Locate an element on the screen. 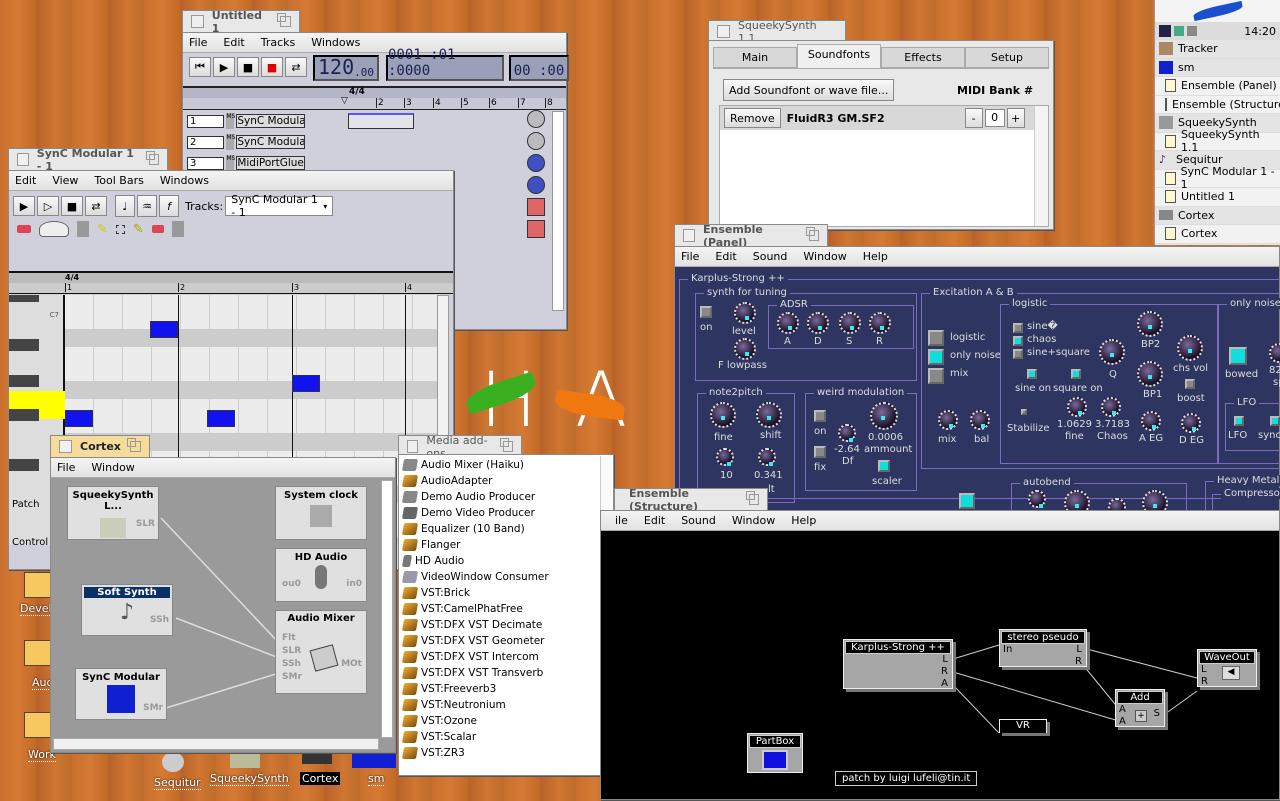  list-item: VideoWindow Consumer is located at coordinates (506, 577).